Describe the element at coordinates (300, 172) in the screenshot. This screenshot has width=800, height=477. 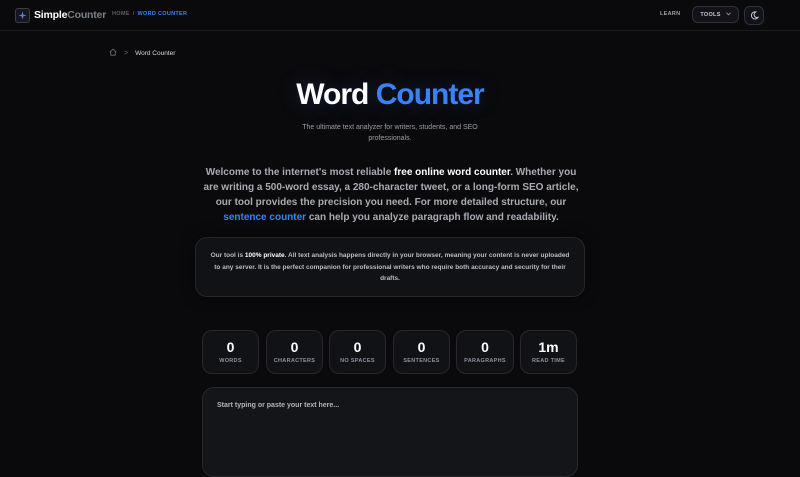
I see `intro-text-1: Welcome to the internet's most reliable` at that location.